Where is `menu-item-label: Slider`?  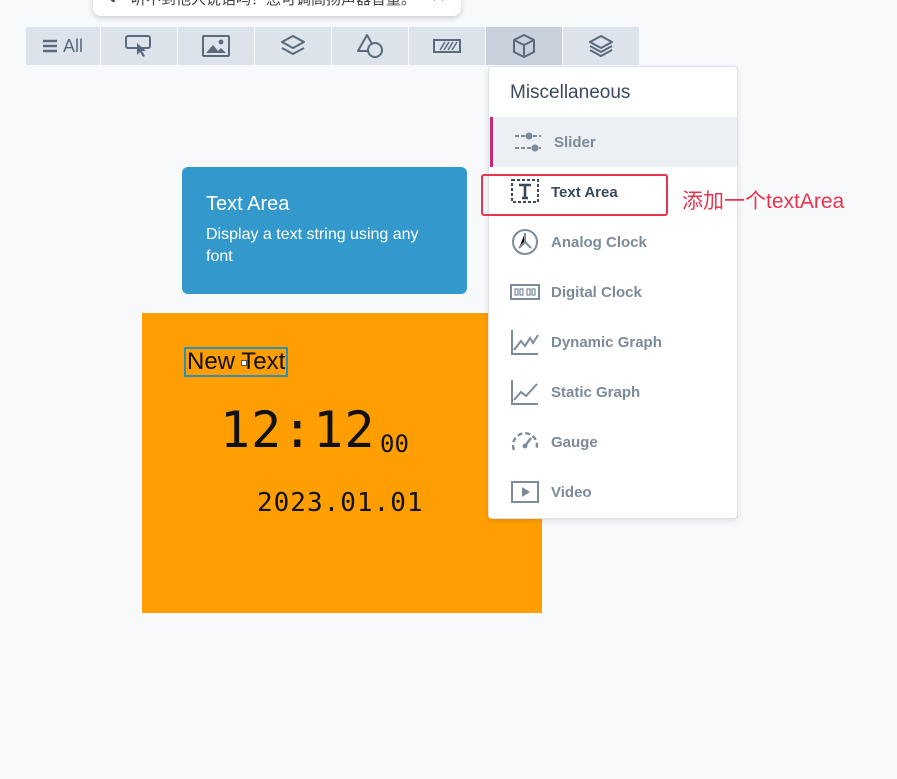 menu-item-label: Slider is located at coordinates (575, 142).